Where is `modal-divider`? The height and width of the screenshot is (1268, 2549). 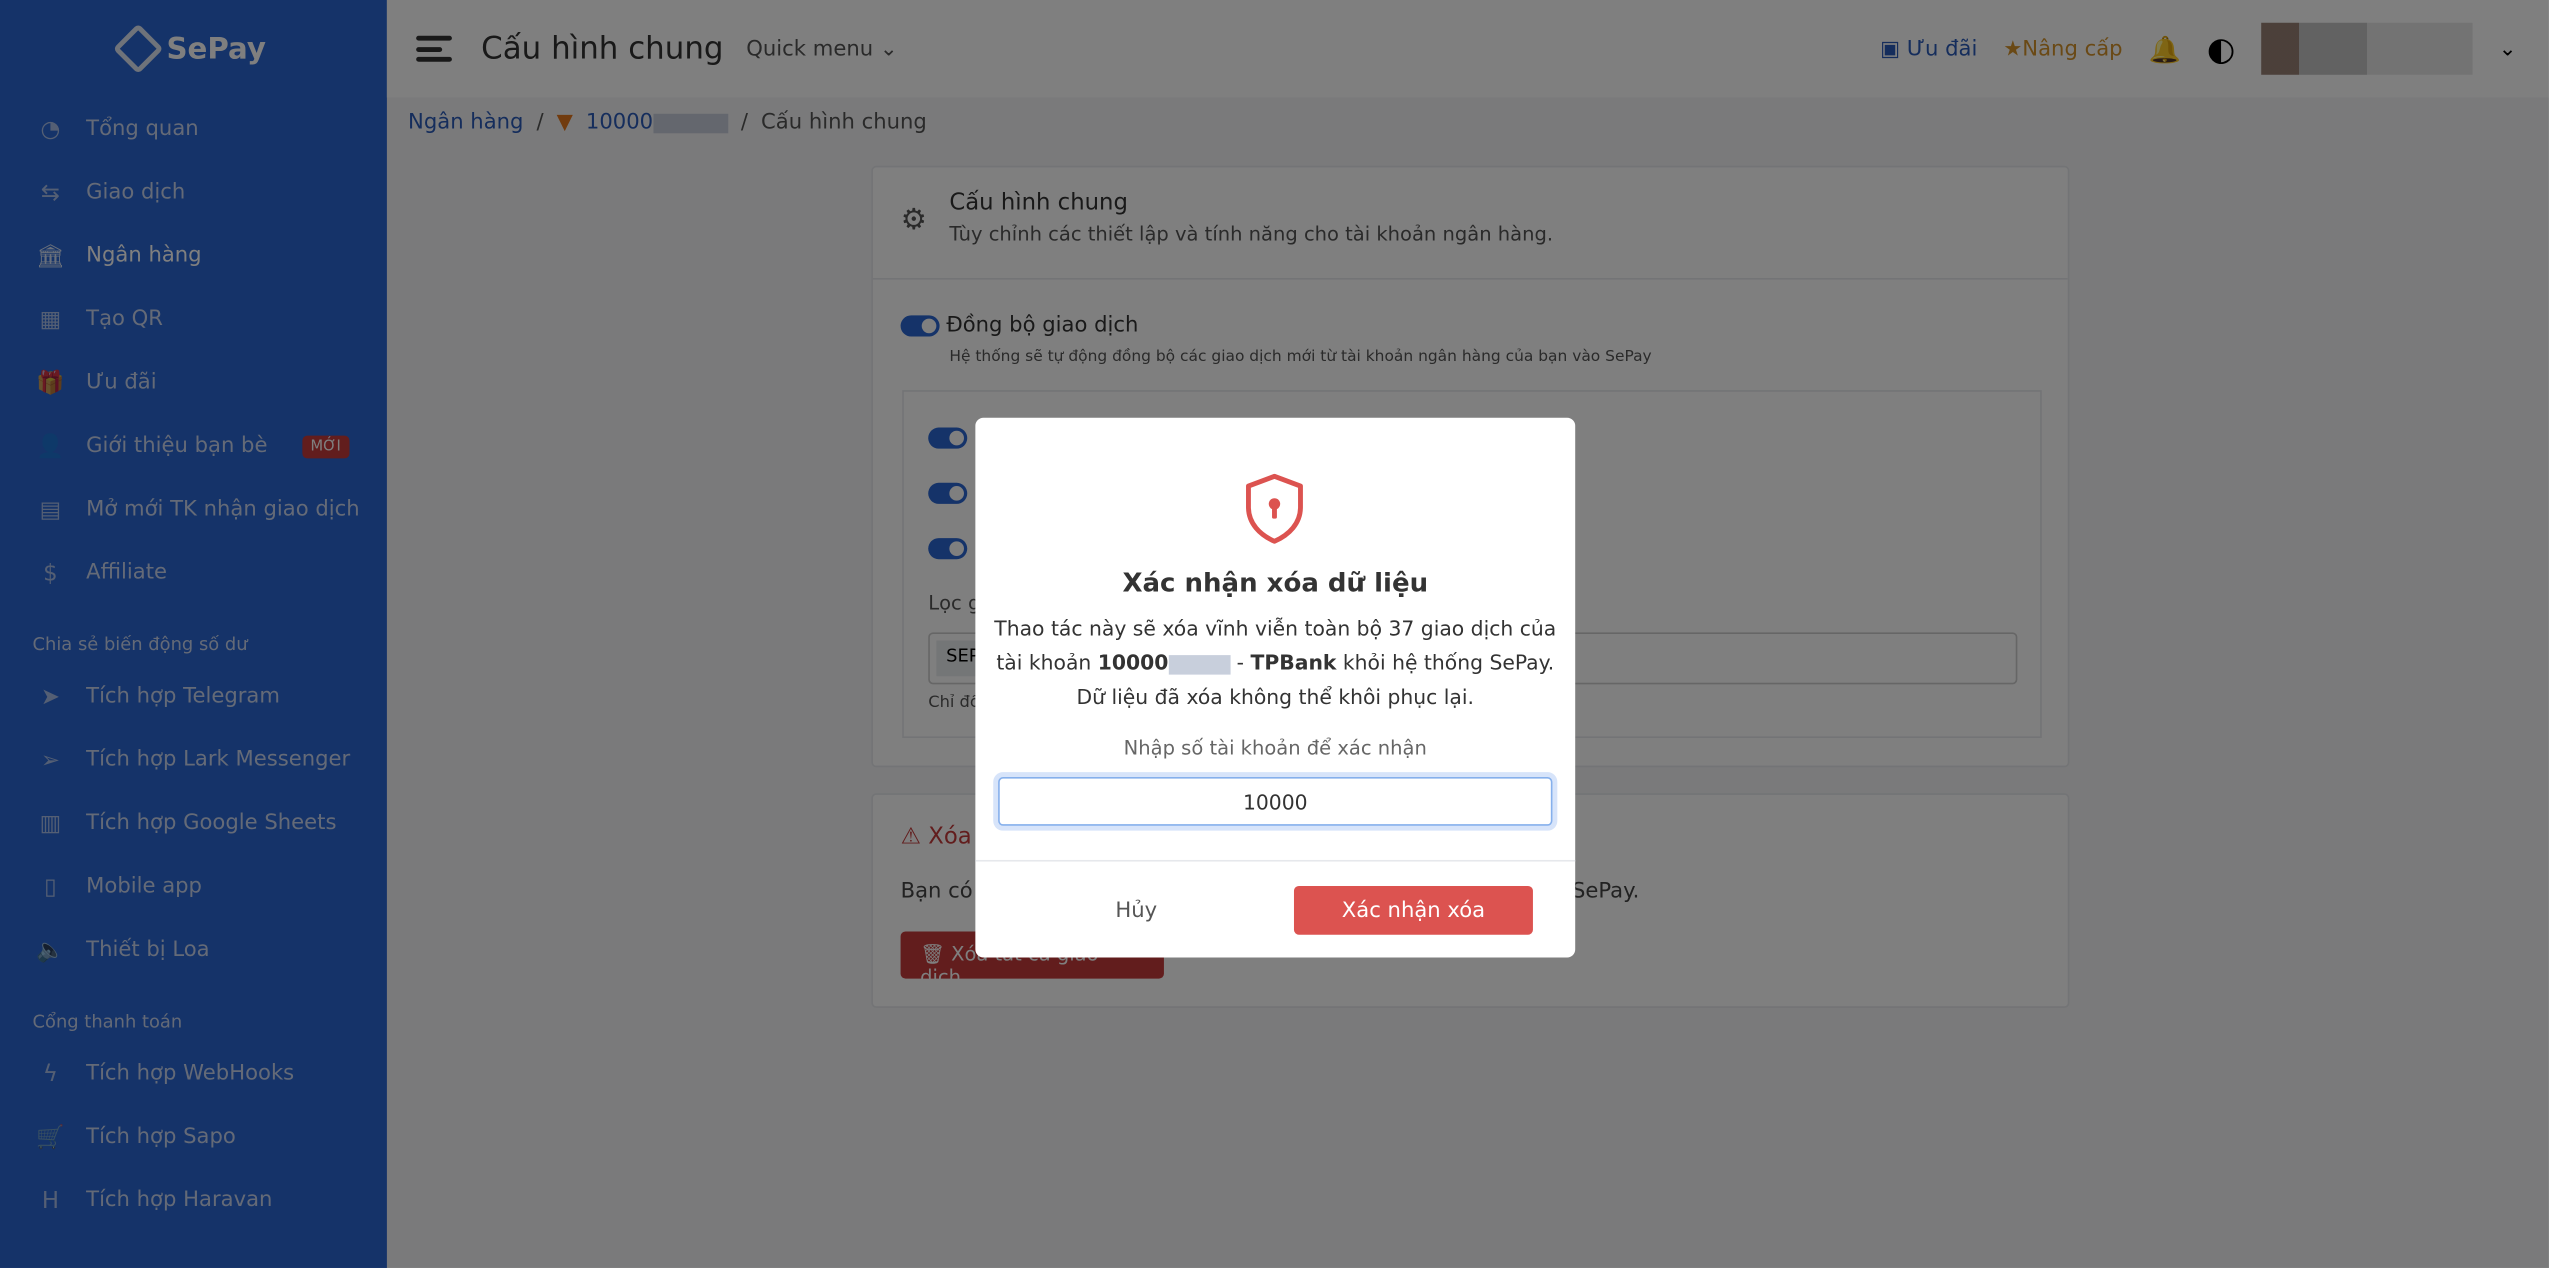 modal-divider is located at coordinates (1275, 860).